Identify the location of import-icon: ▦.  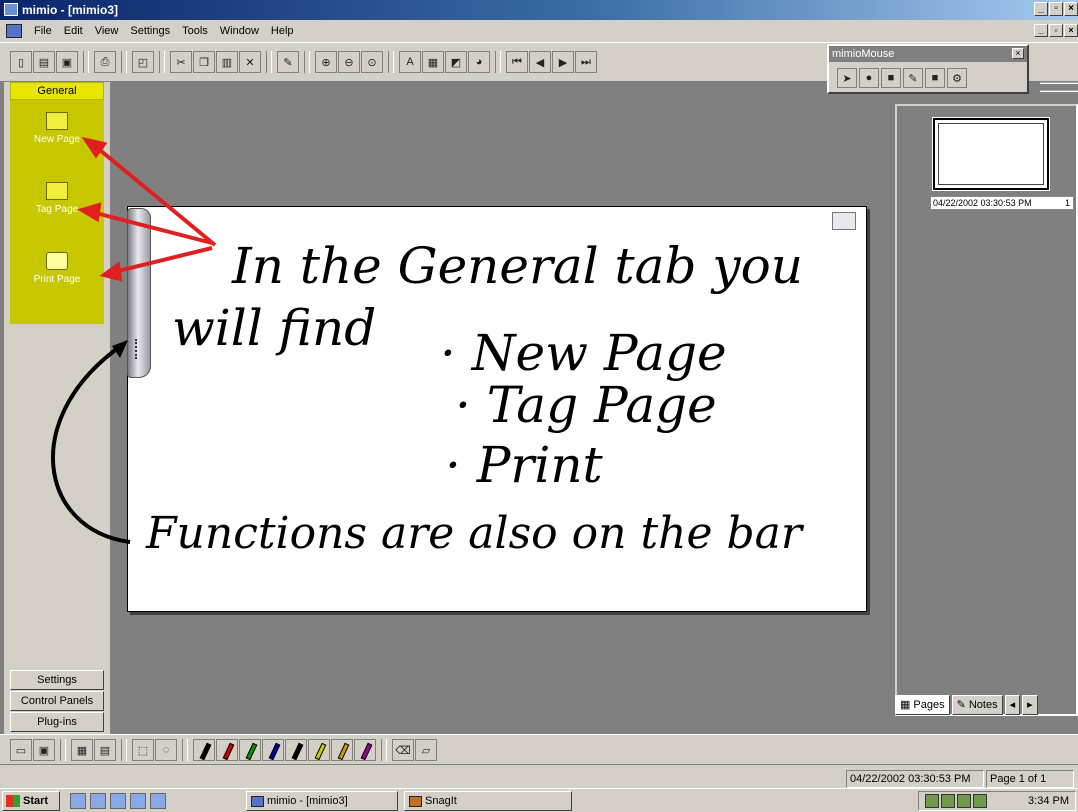
(433, 62).